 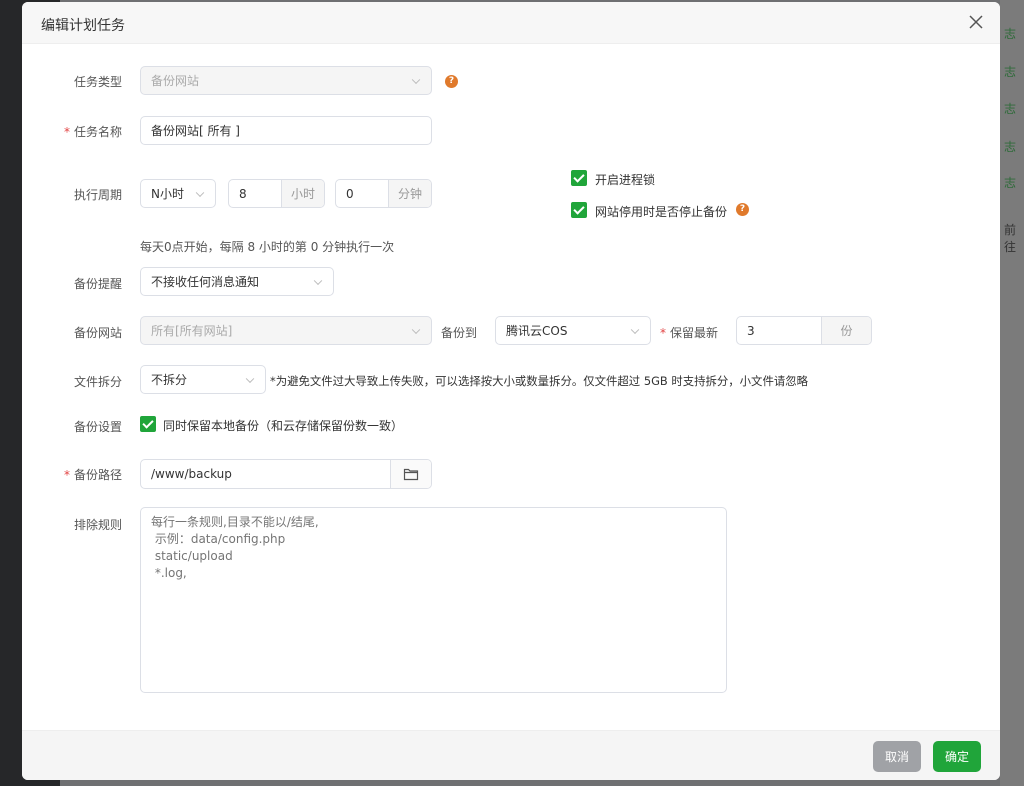 I want to click on folder-icon, so click(x=411, y=474).